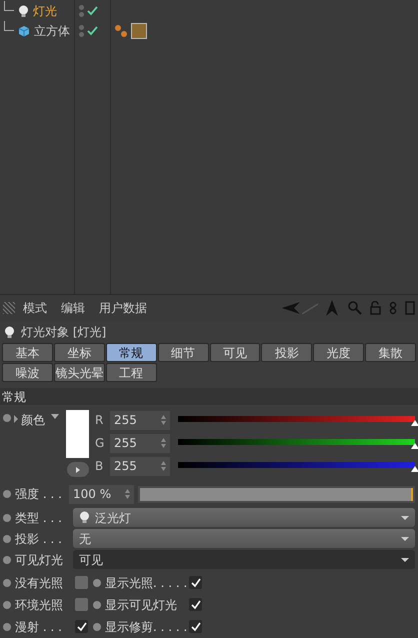 The height and width of the screenshot is (638, 418). I want to click on play-arrow-icon, so click(78, 469).